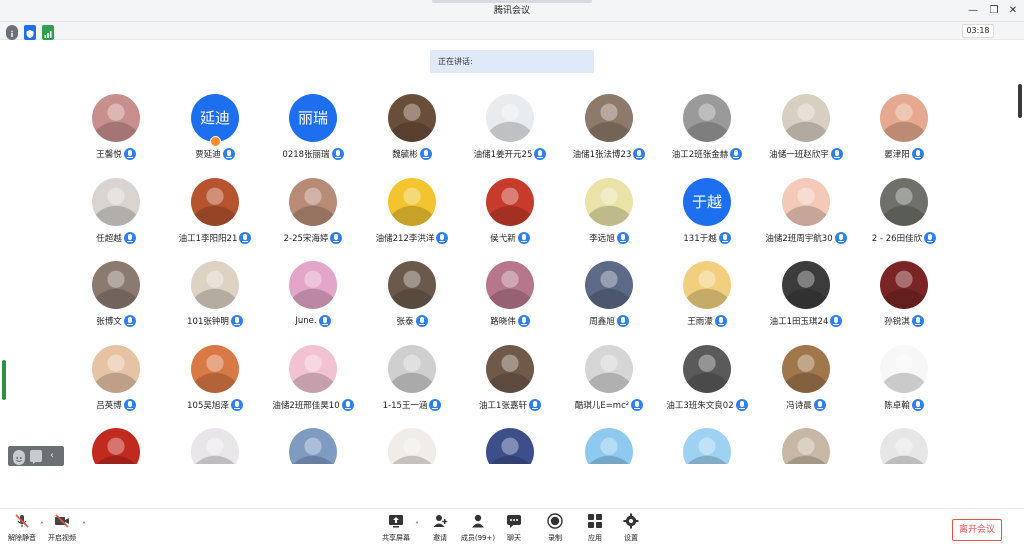 The image size is (1024, 549). Describe the element at coordinates (977, 530) in the screenshot. I see `leave-meeting-button: 离开会议` at that location.